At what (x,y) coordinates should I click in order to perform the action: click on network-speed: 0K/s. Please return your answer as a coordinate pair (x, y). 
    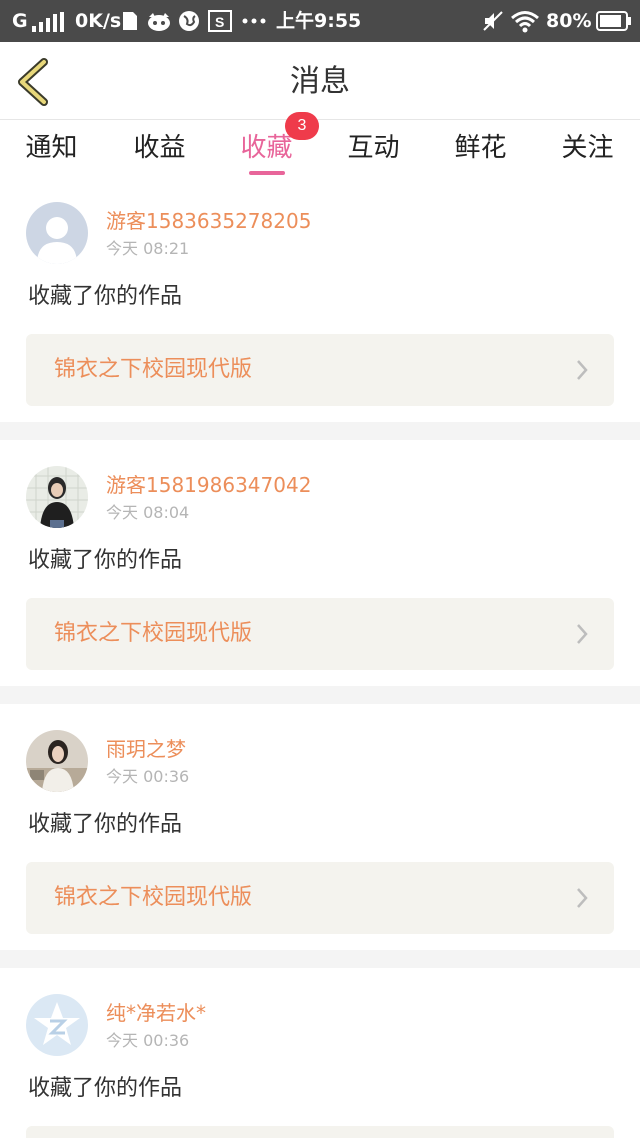
    Looking at the image, I should click on (98, 21).